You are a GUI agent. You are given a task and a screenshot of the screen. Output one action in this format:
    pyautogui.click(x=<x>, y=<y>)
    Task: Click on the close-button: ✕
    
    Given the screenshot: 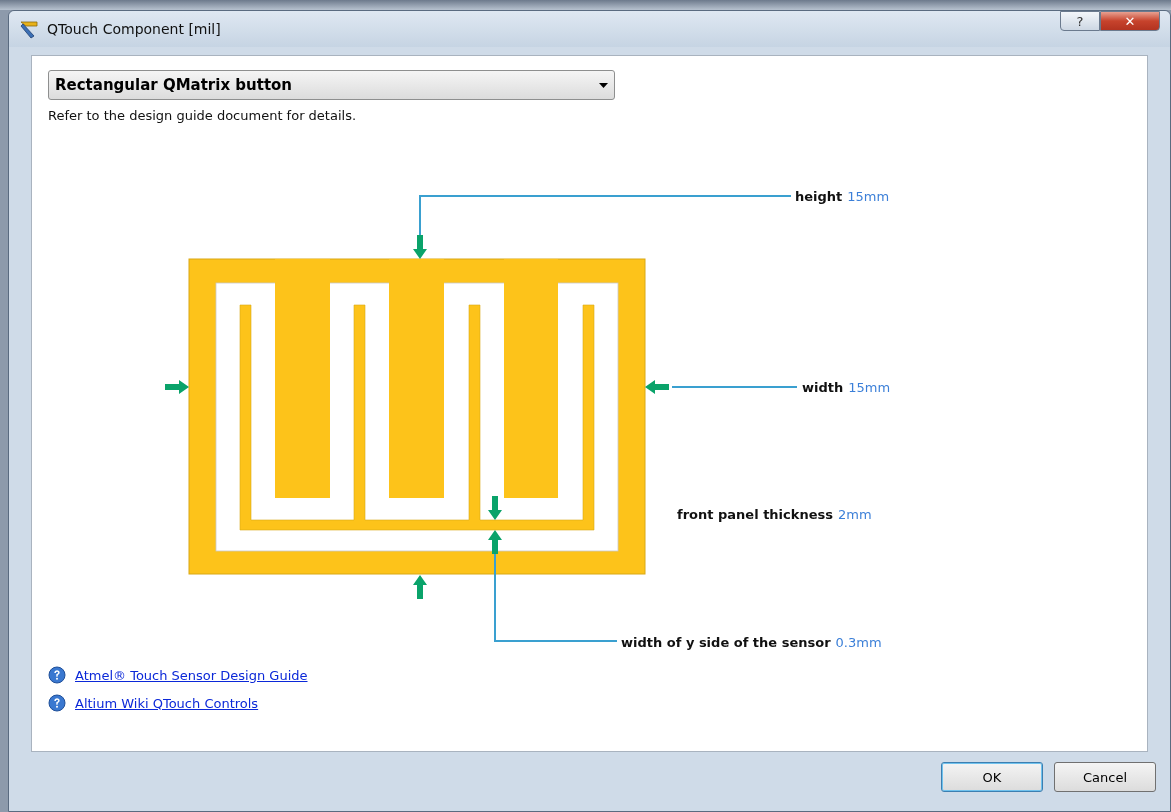 What is the action you would take?
    pyautogui.click(x=1130, y=21)
    